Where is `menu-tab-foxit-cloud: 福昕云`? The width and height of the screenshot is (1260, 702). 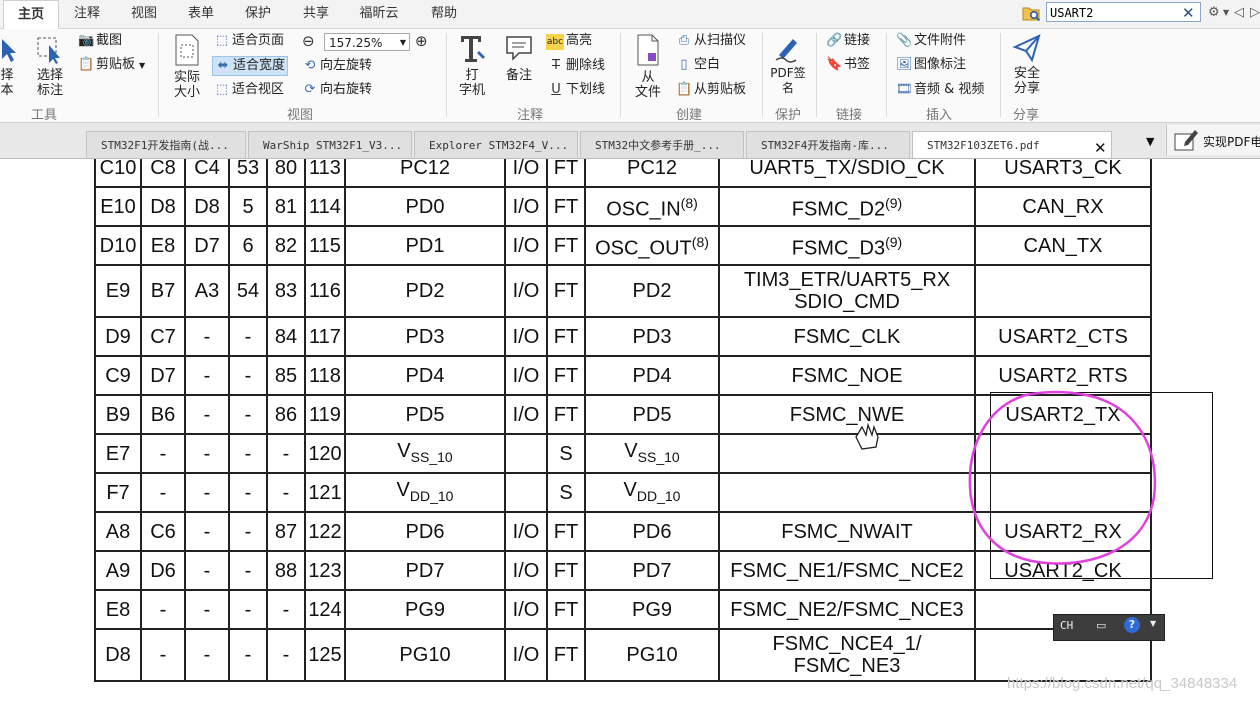 menu-tab-foxit-cloud: 福昕云 is located at coordinates (379, 14).